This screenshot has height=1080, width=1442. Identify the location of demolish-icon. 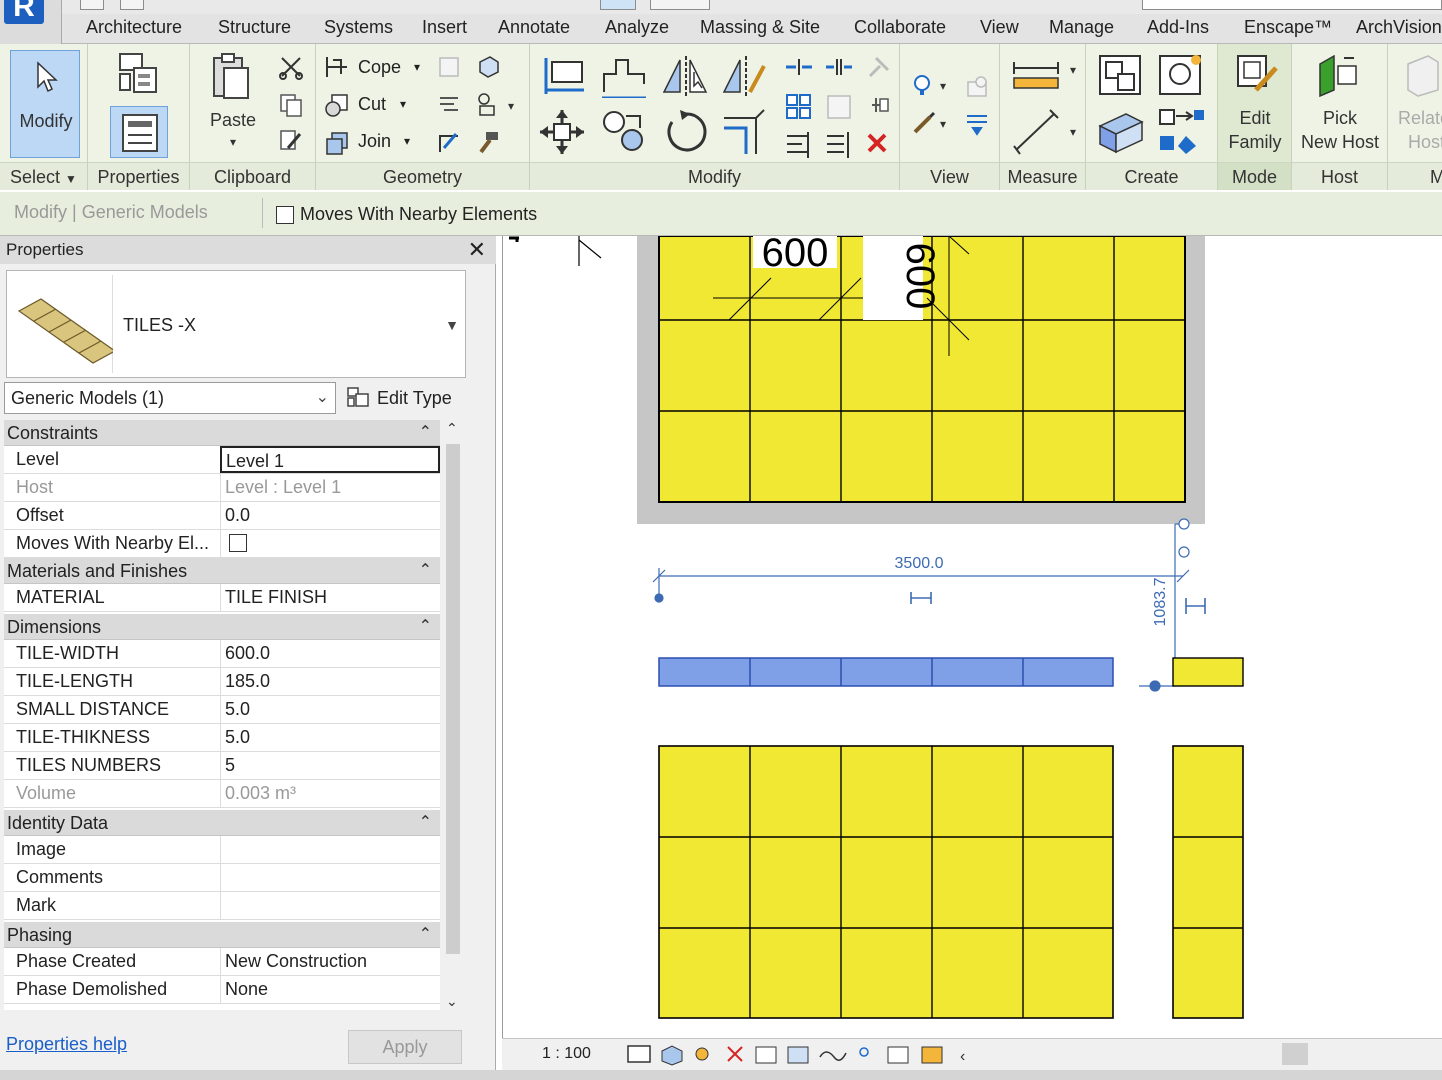
(449, 105).